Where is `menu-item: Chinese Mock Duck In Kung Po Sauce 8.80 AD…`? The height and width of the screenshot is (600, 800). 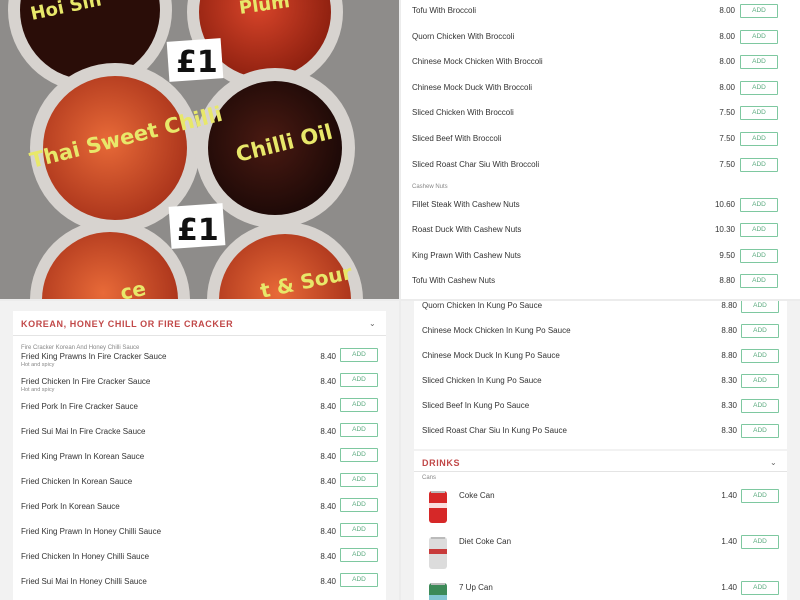 menu-item: Chinese Mock Duck In Kung Po Sauce 8.80 AD… is located at coordinates (600, 360).